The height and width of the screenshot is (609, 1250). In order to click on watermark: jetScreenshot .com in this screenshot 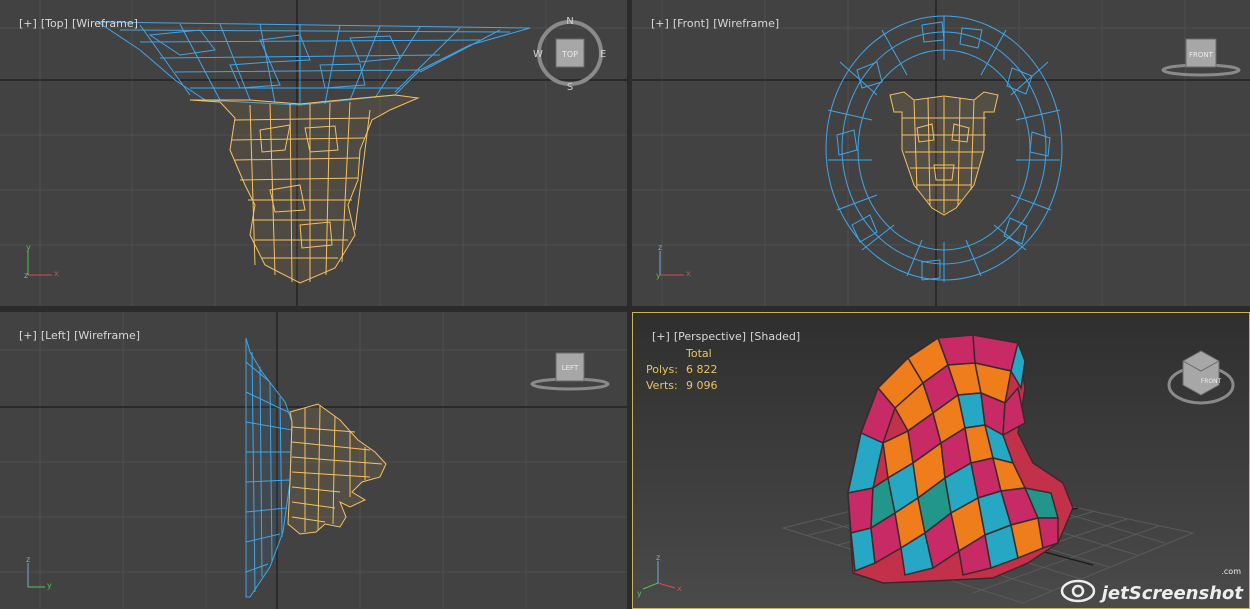, I will do `click(1150, 585)`.